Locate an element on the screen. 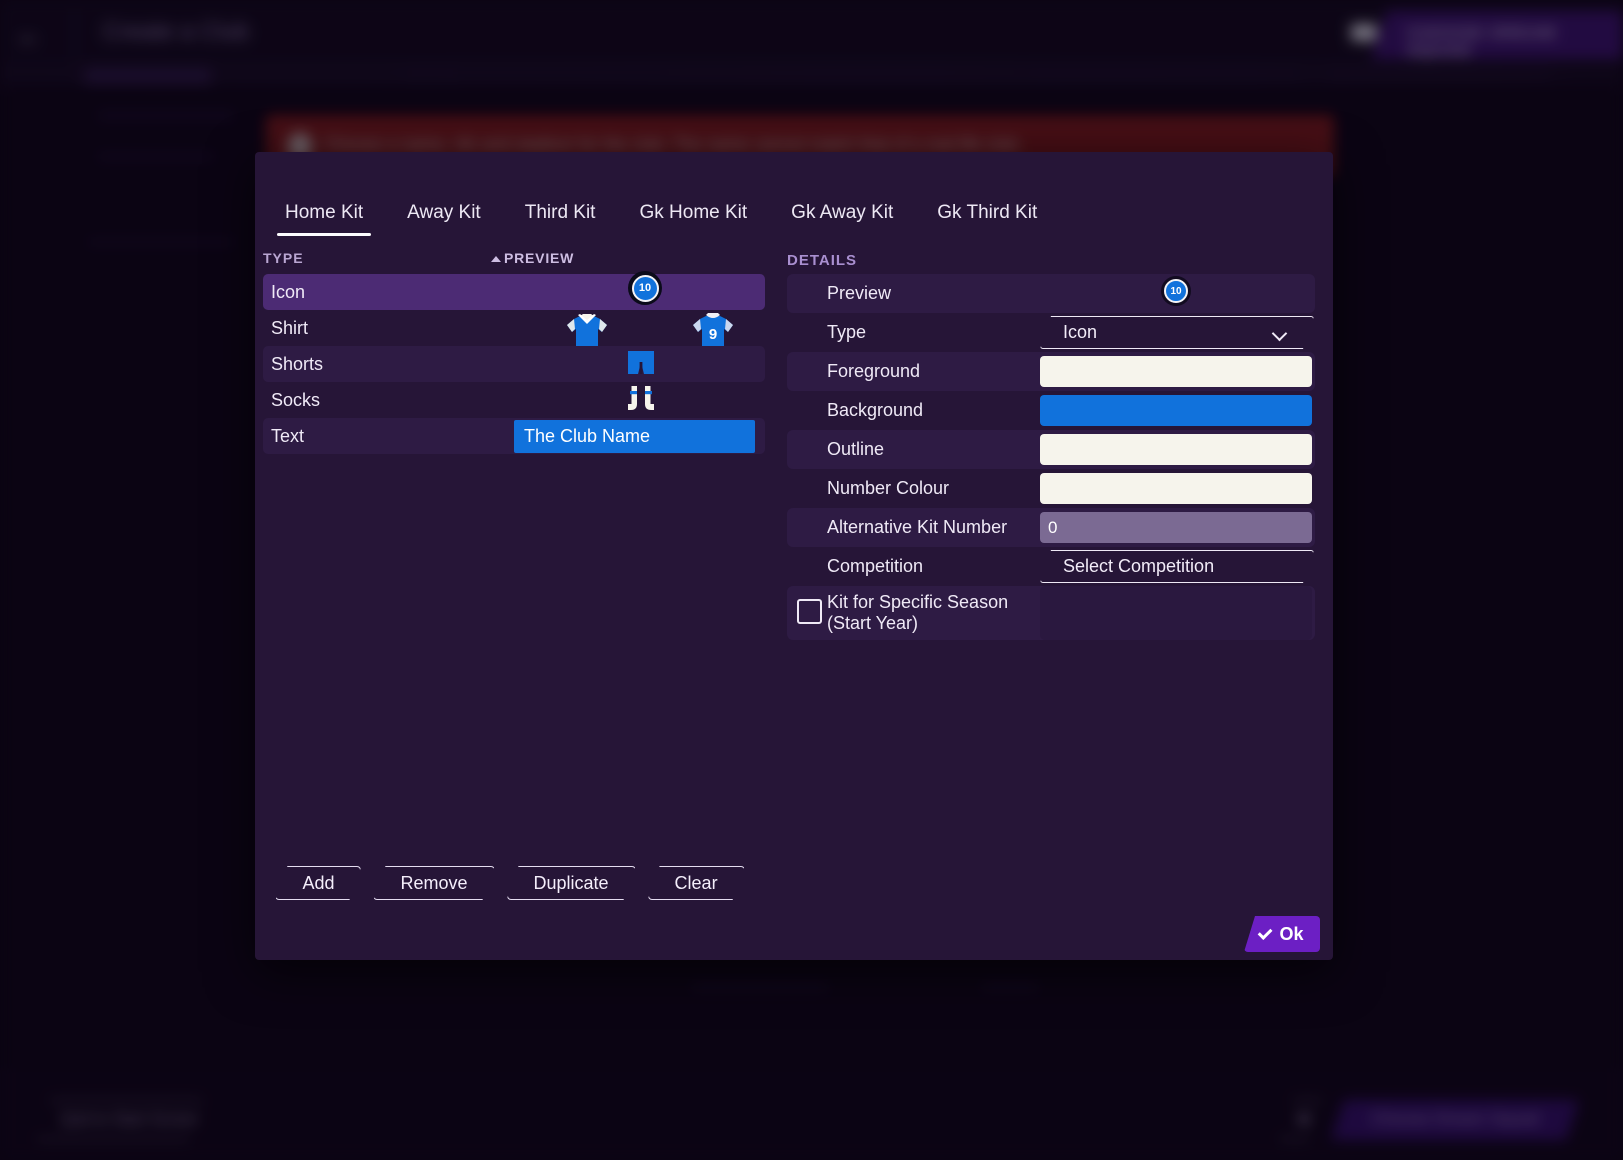 Image resolution: width=1623 pixels, height=1160 pixels. column-header-preview: PREVIEW is located at coordinates (532, 258).